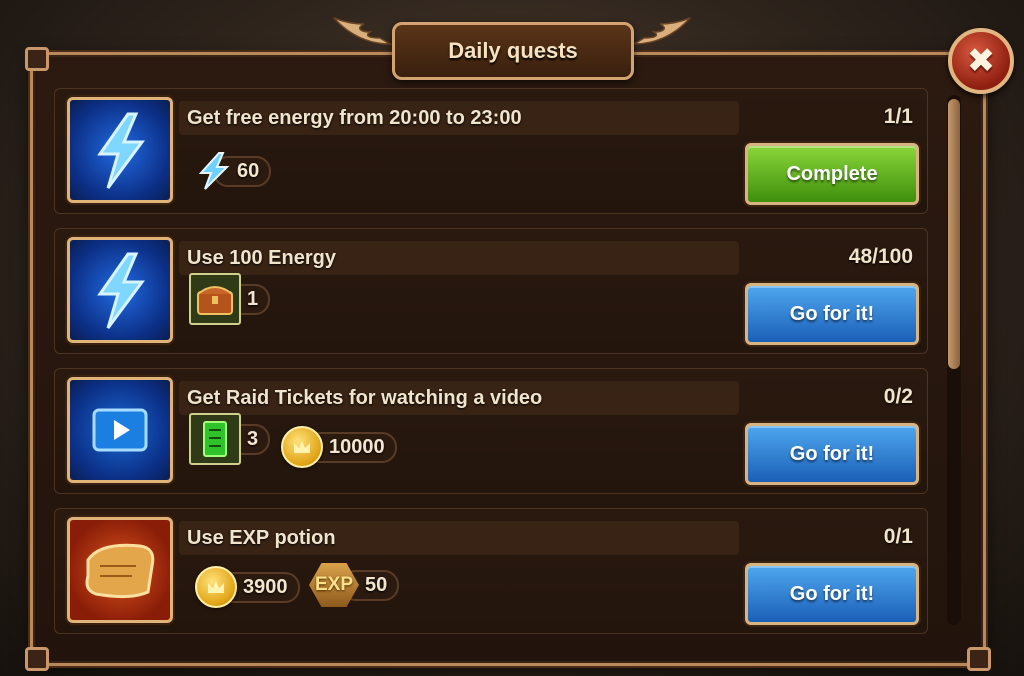 The height and width of the screenshot is (676, 1024). I want to click on scroll-icon, so click(120, 570).